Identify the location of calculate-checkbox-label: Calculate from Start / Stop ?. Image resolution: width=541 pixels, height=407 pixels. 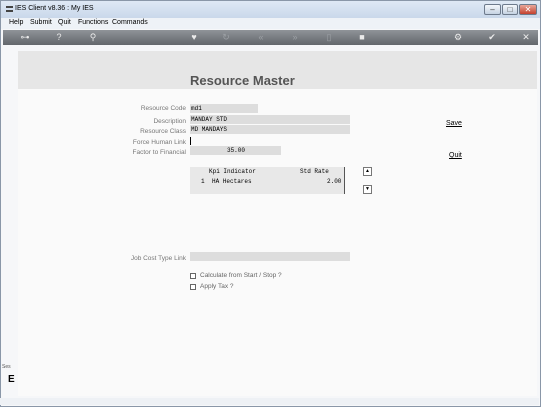
(241, 275).